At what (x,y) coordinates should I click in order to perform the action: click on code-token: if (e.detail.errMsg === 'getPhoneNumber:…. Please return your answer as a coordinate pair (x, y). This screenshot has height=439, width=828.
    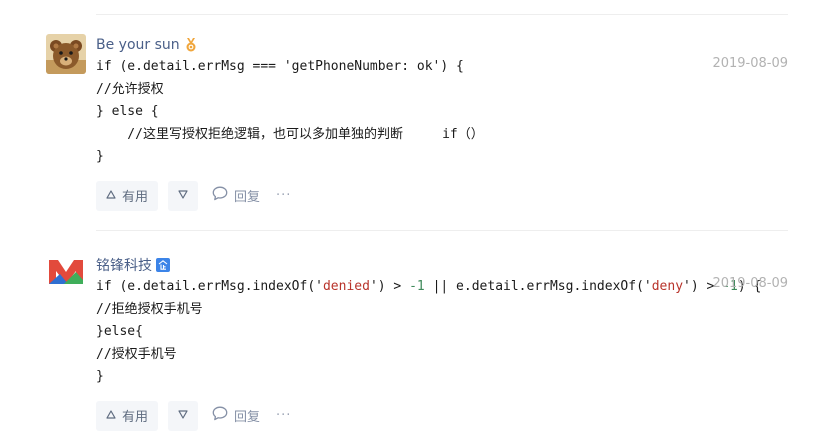
    Looking at the image, I should click on (280, 66).